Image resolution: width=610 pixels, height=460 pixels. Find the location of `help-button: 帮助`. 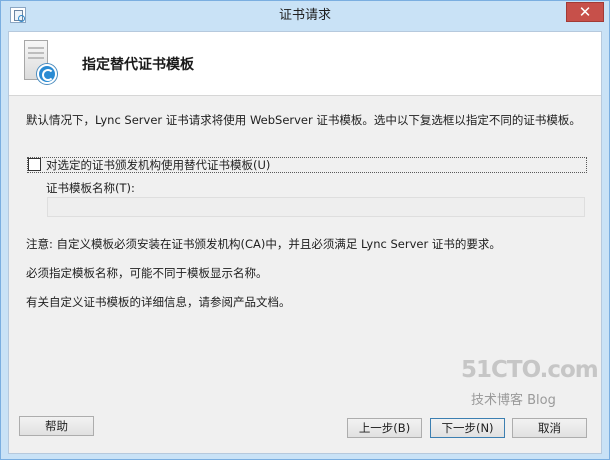

help-button: 帮助 is located at coordinates (56, 426).